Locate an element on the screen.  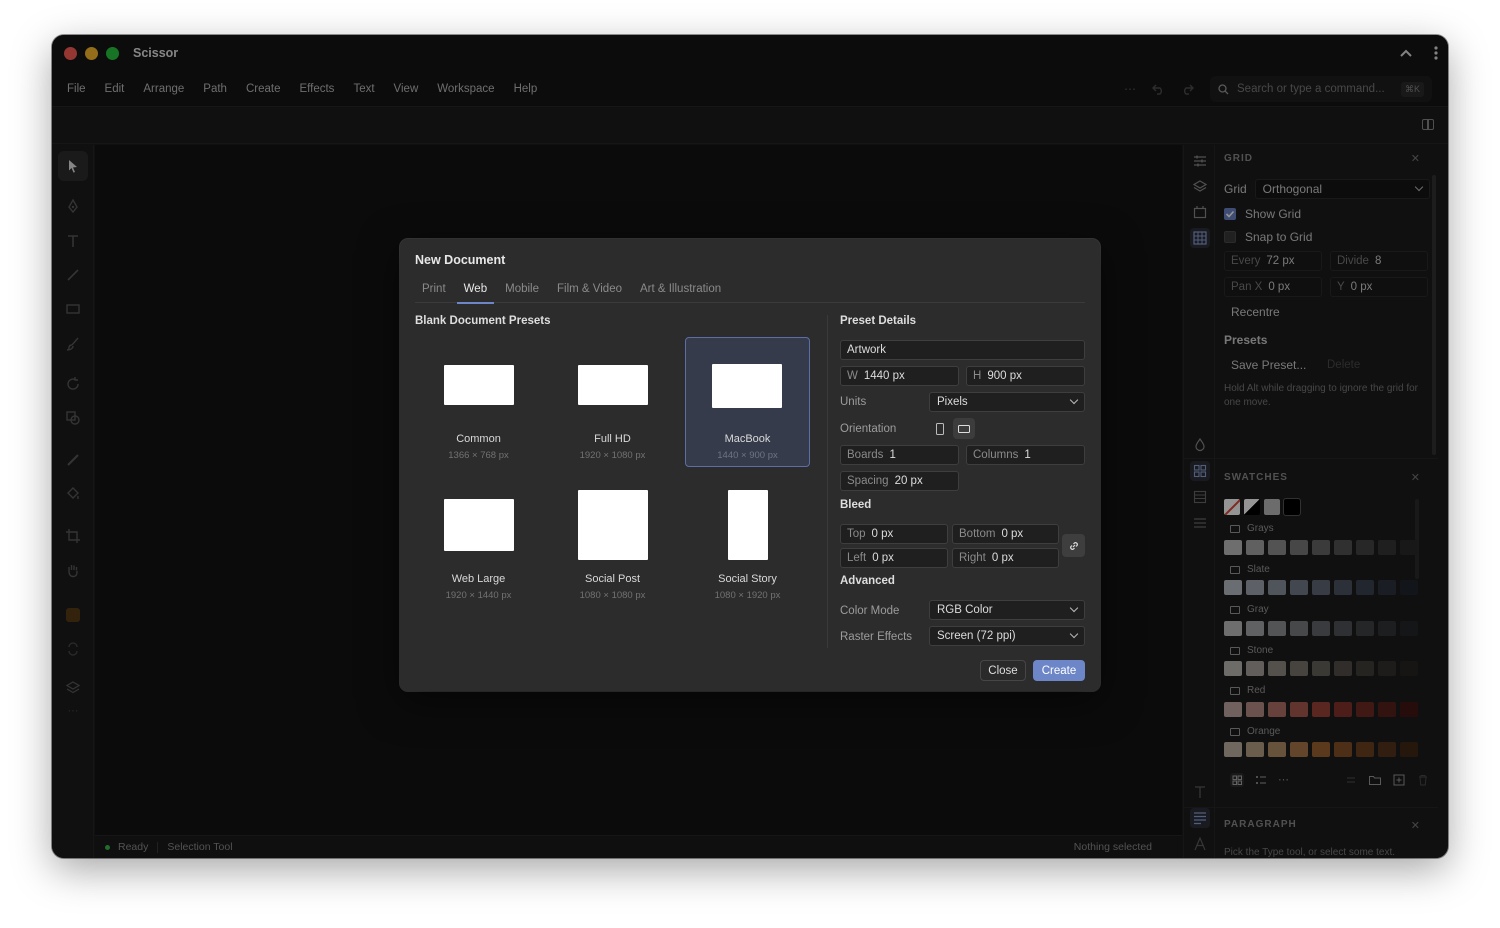
dialog-title: New Document is located at coordinates (460, 260).